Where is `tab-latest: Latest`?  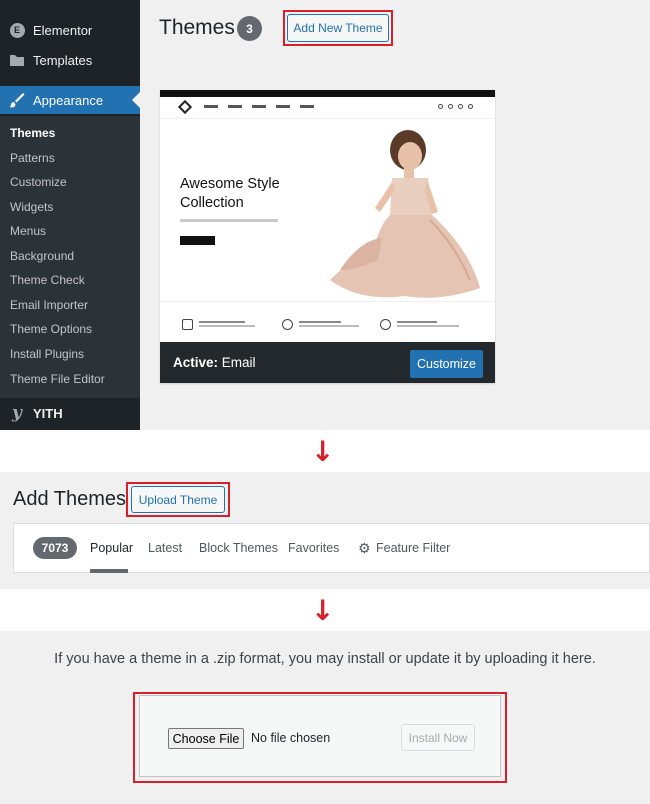
tab-latest: Latest is located at coordinates (165, 548).